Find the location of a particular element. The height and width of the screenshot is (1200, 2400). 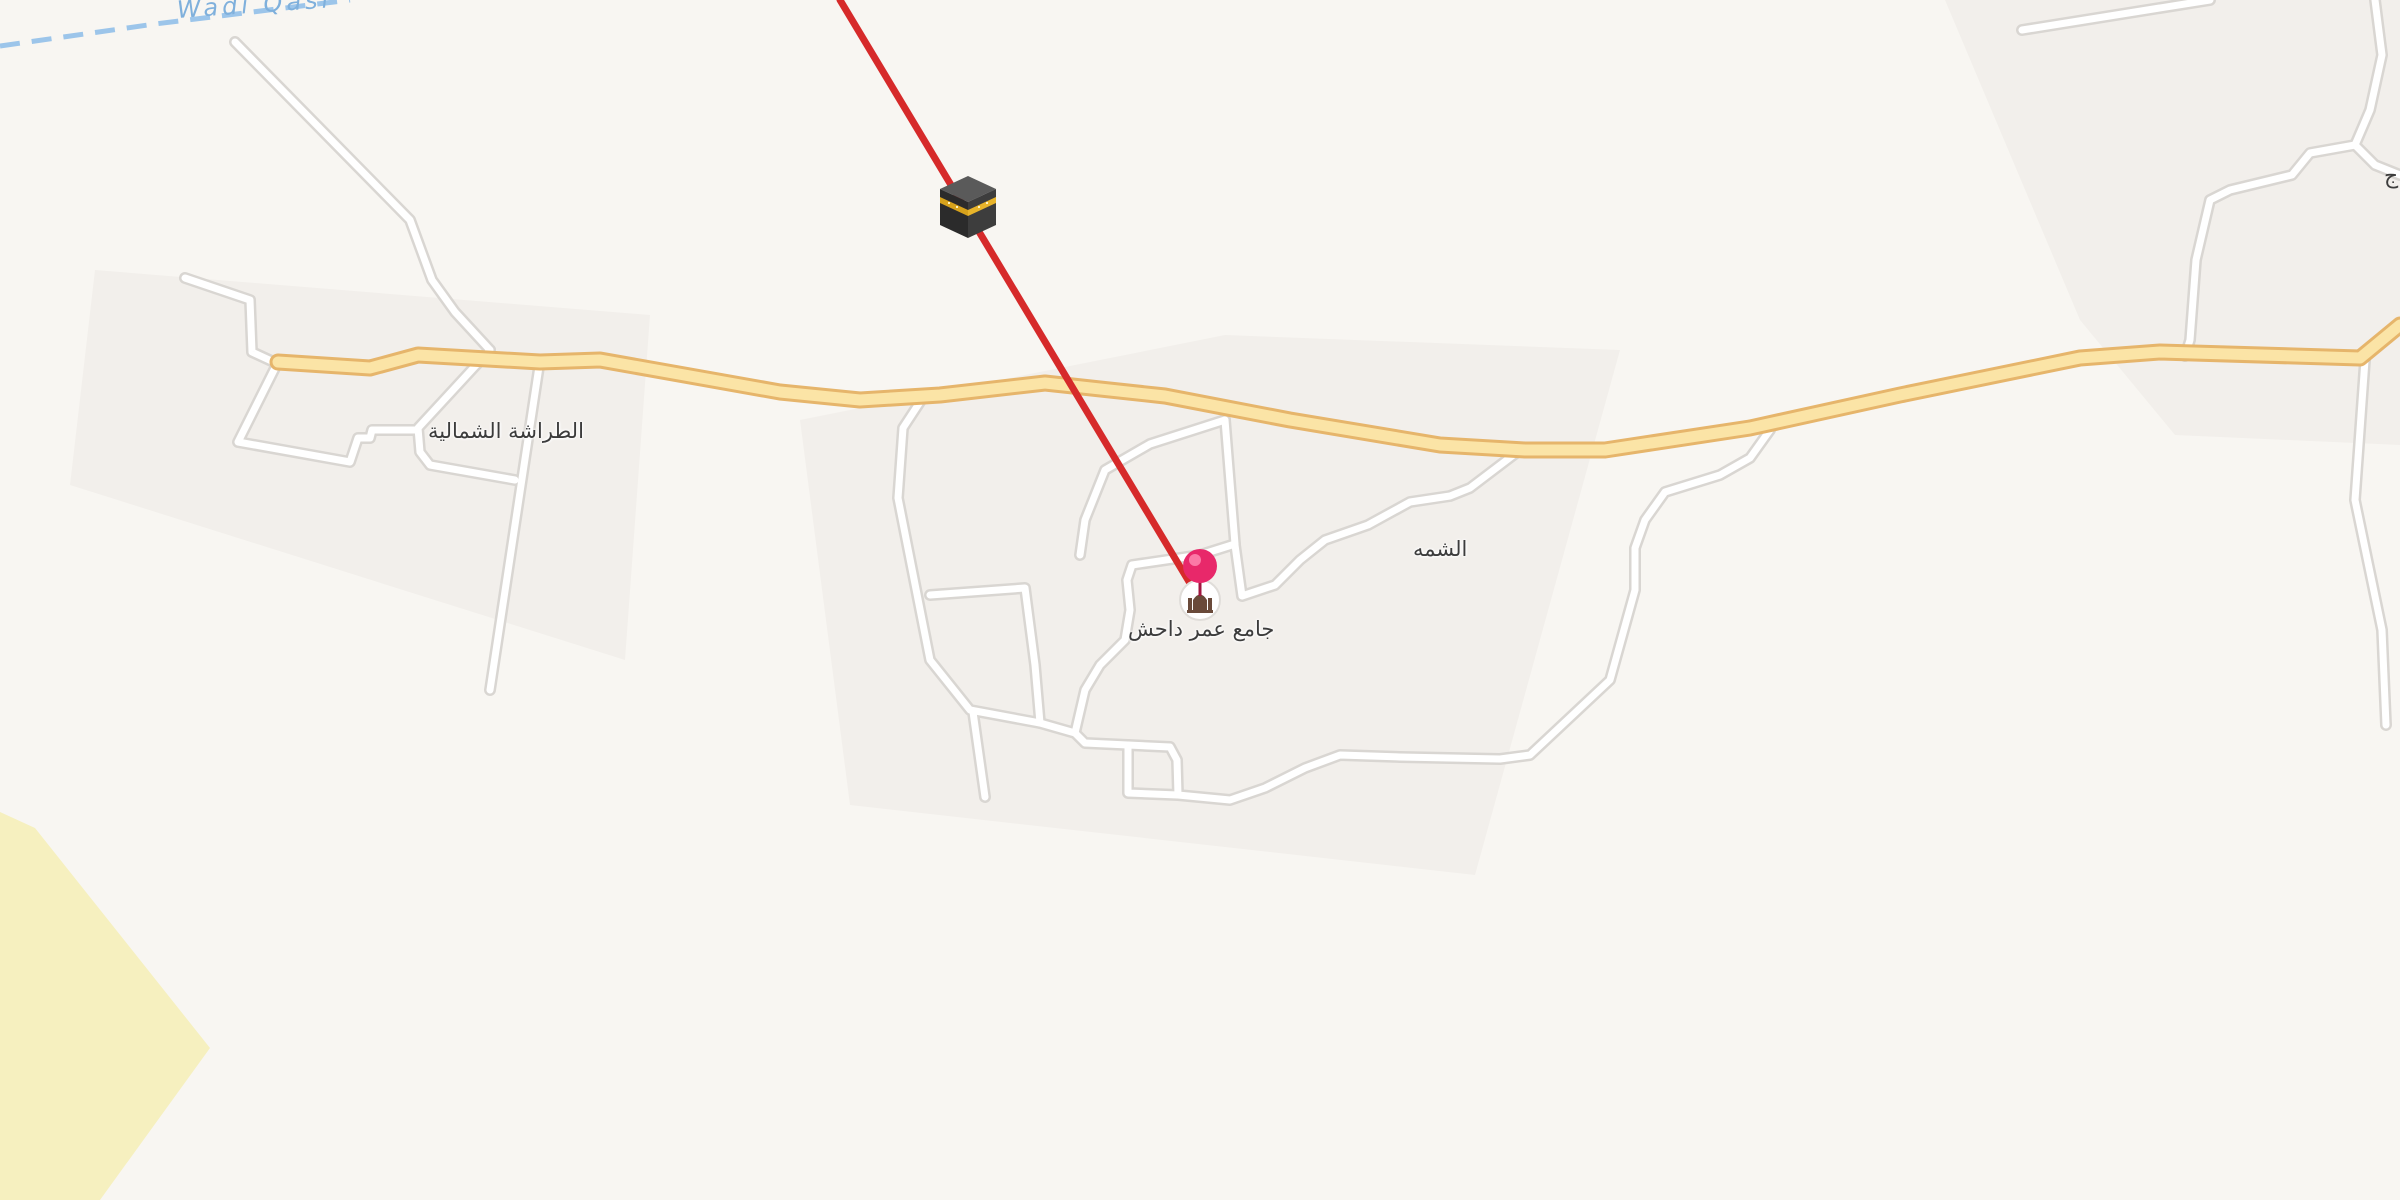

kaaba-icon is located at coordinates (968, 207).